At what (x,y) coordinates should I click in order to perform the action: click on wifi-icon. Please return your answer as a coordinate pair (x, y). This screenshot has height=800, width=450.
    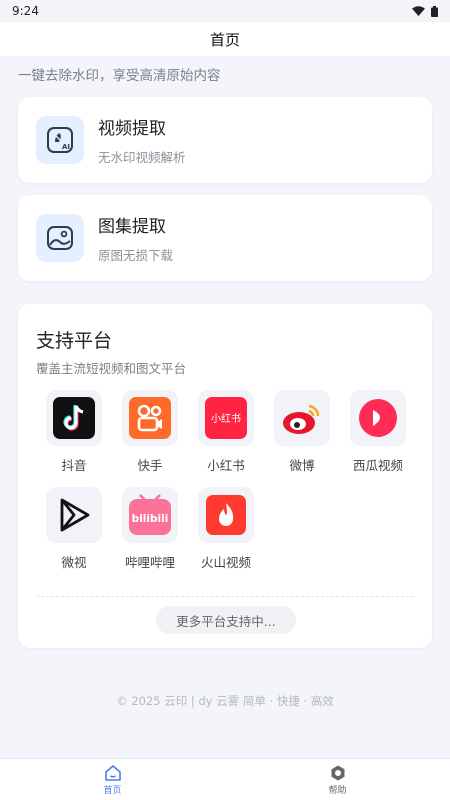
    Looking at the image, I should click on (418, 11).